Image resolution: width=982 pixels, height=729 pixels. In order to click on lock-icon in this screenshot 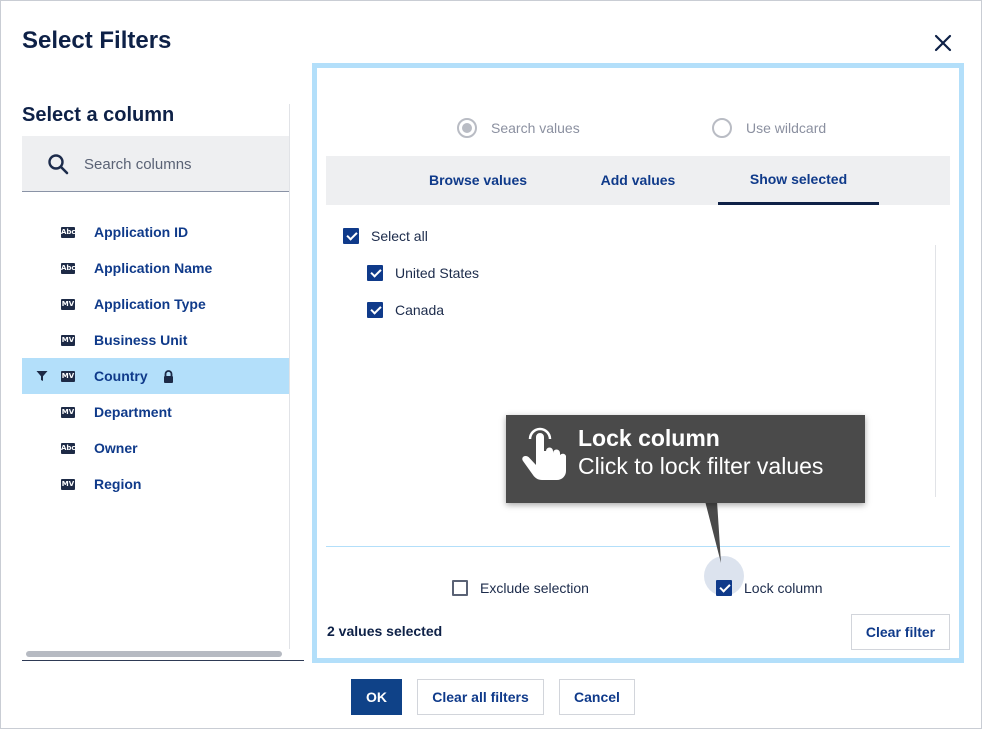, I will do `click(168, 376)`.